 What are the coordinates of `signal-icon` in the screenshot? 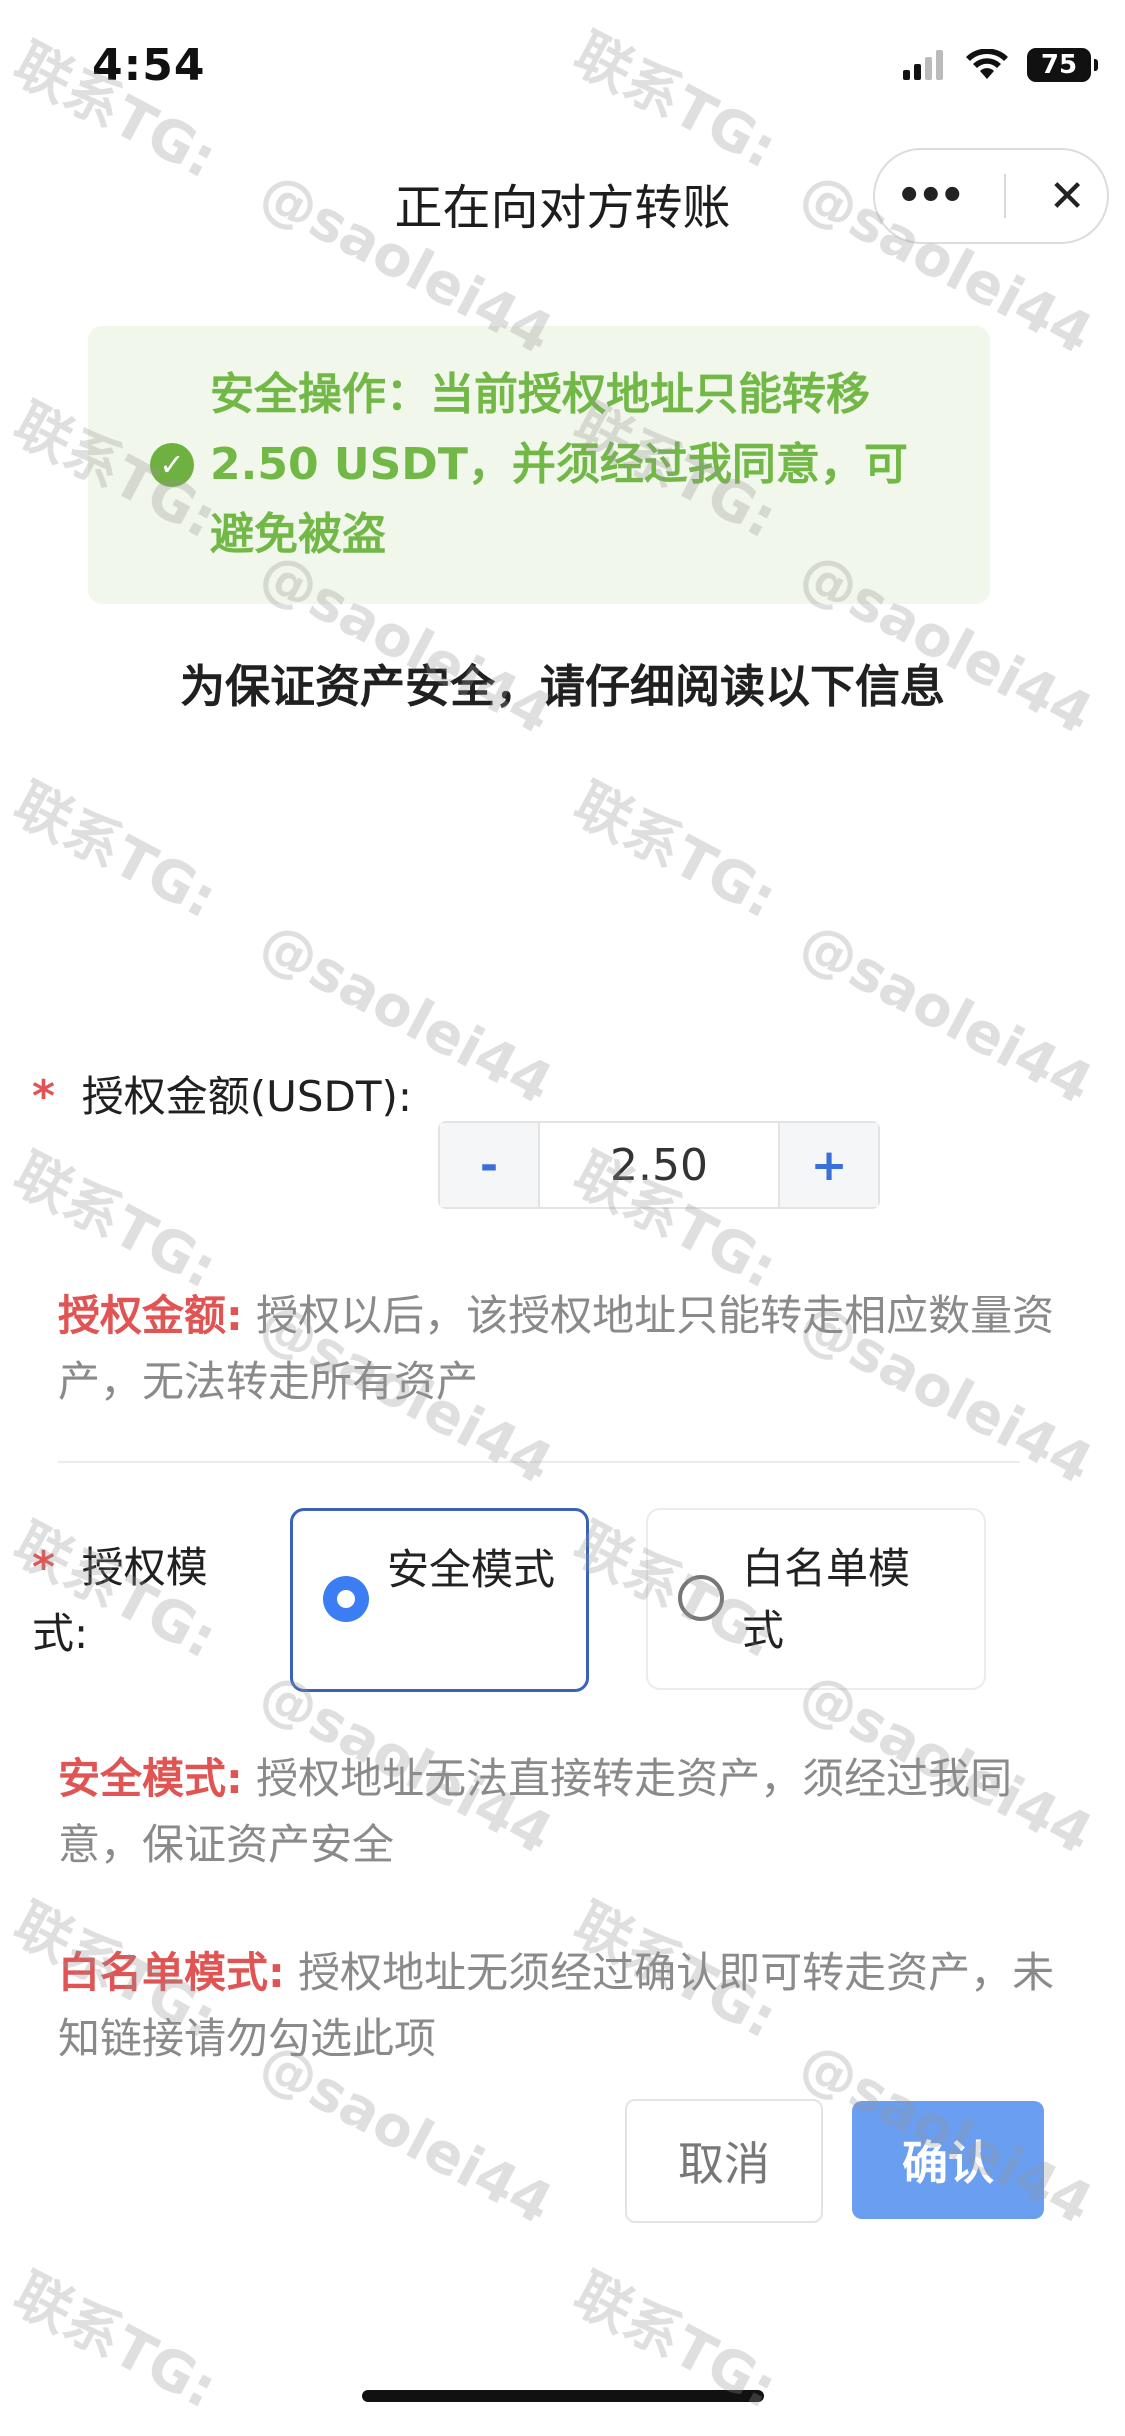 It's located at (923, 65).